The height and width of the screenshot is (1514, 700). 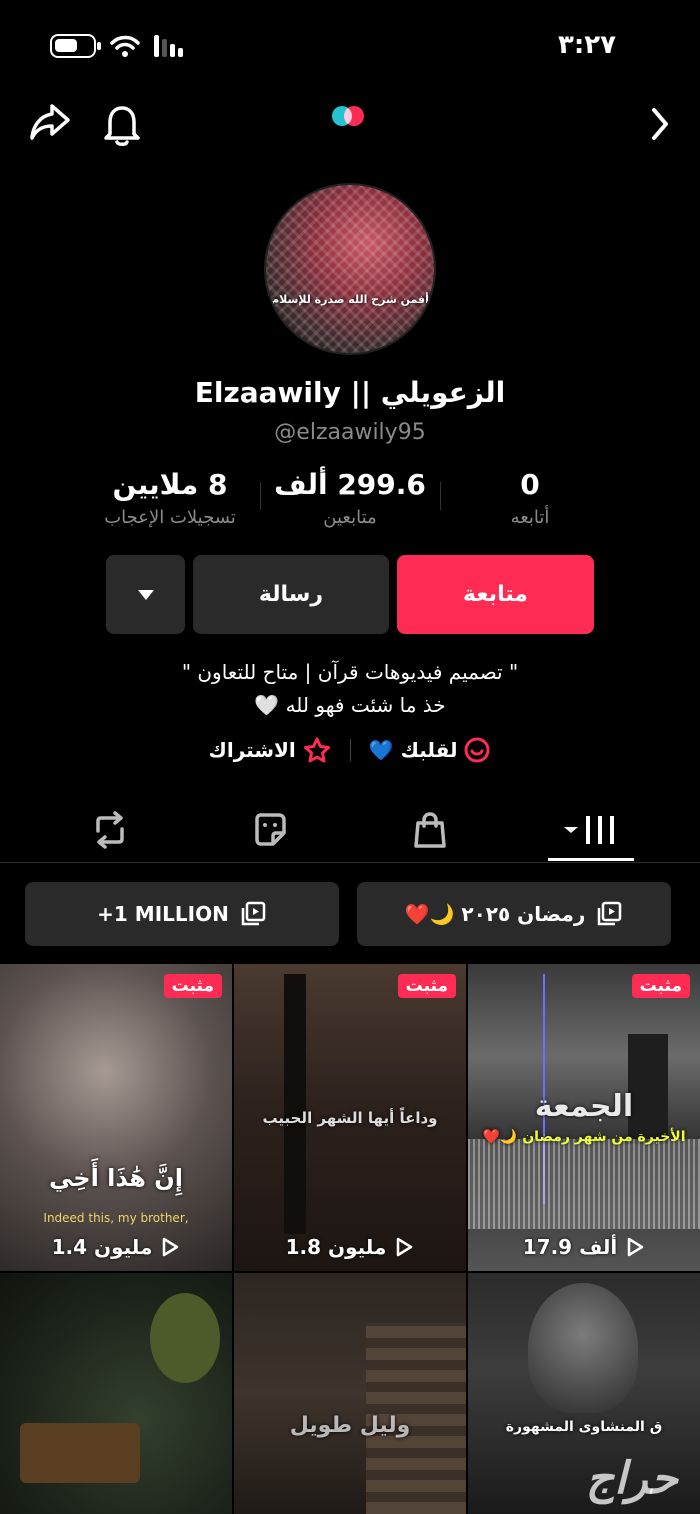 I want to click on bio-line-1: " تصميم فيديوهات قرآن | متاح للتعاون ", so click(x=350, y=672).